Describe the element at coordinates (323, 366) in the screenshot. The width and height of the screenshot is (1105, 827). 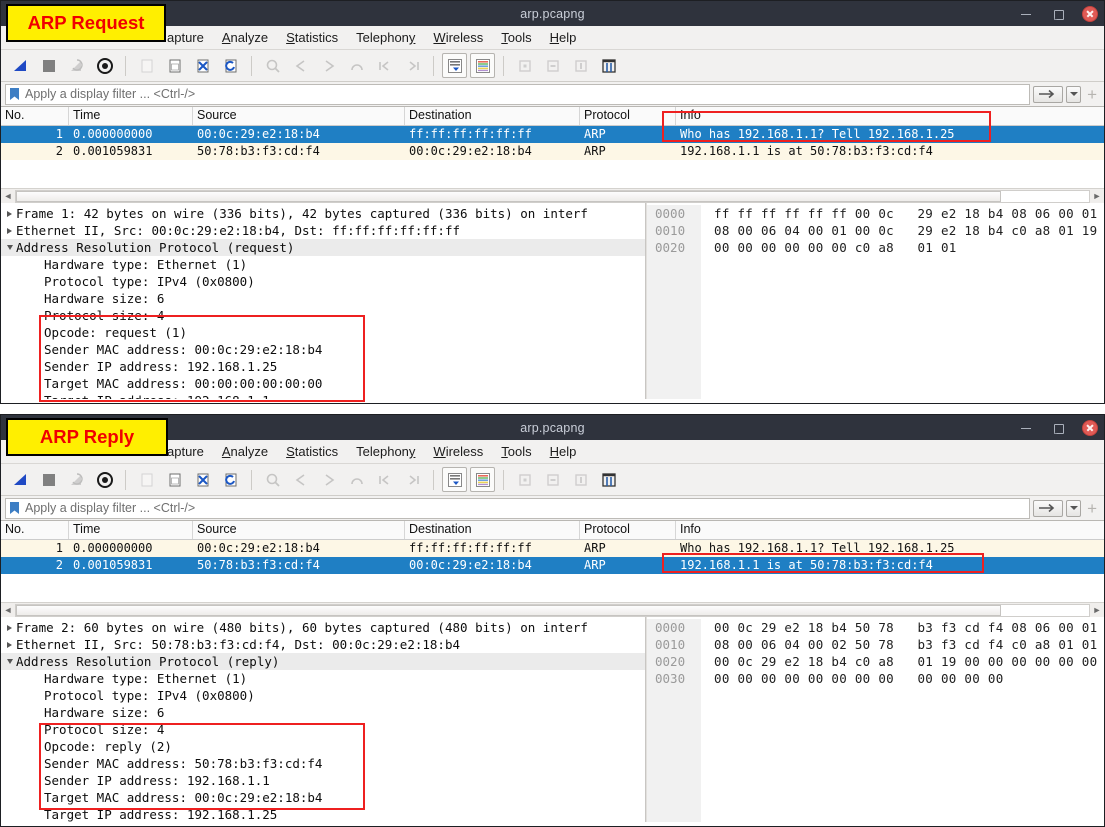
I see `detail-tree-row: Sender IP address: 192.168.1.25` at that location.